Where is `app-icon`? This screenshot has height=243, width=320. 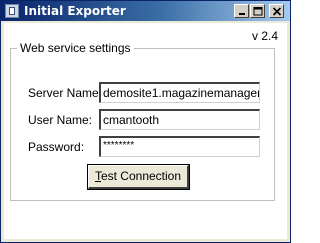
app-icon is located at coordinates (12, 11).